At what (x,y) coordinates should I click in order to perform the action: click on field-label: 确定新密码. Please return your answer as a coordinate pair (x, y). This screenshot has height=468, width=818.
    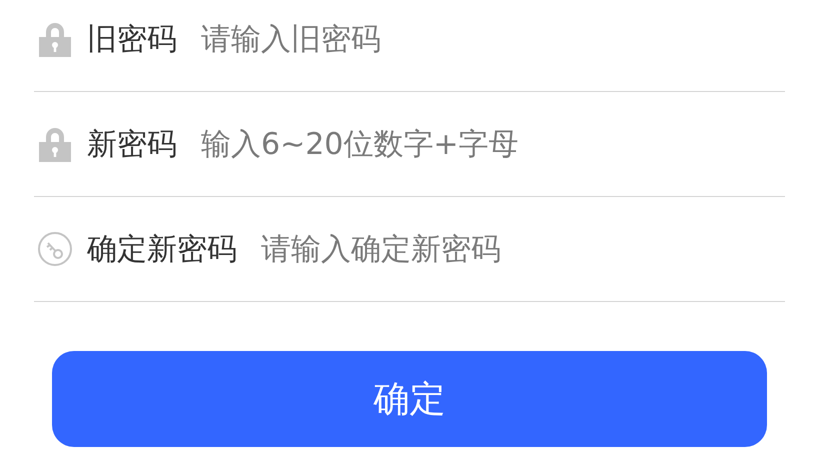
    Looking at the image, I should click on (162, 249).